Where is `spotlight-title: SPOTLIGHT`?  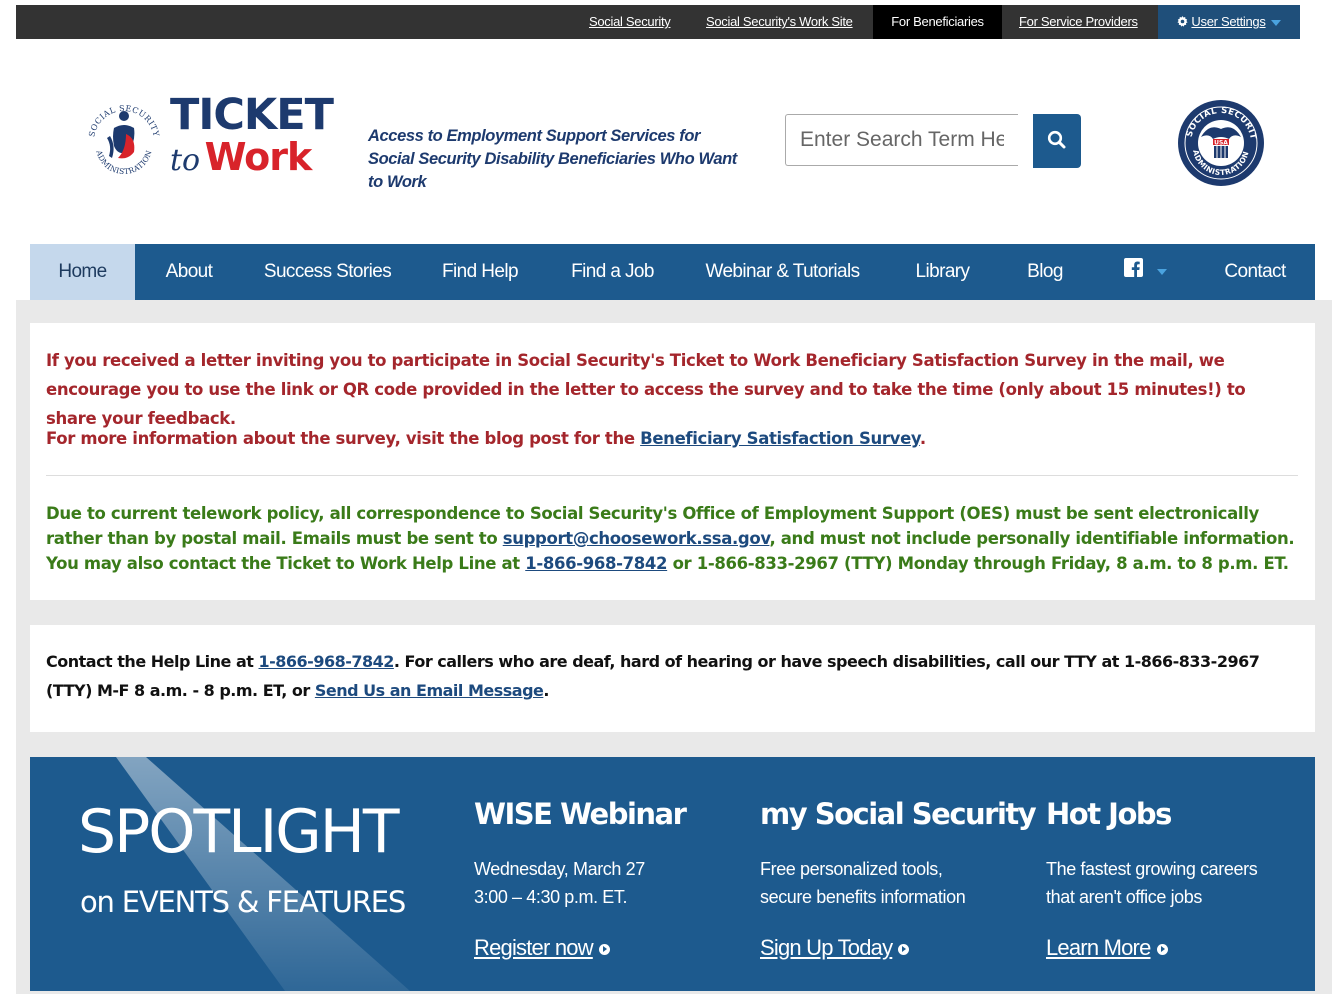 spotlight-title: SPOTLIGHT is located at coordinates (239, 832).